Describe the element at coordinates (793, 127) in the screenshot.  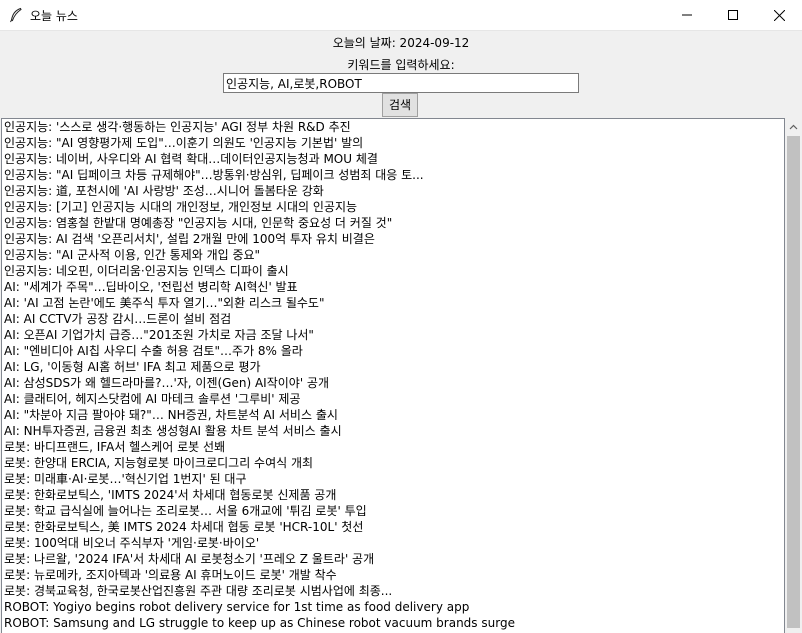
I see `scroll-up-arrow-icon` at that location.